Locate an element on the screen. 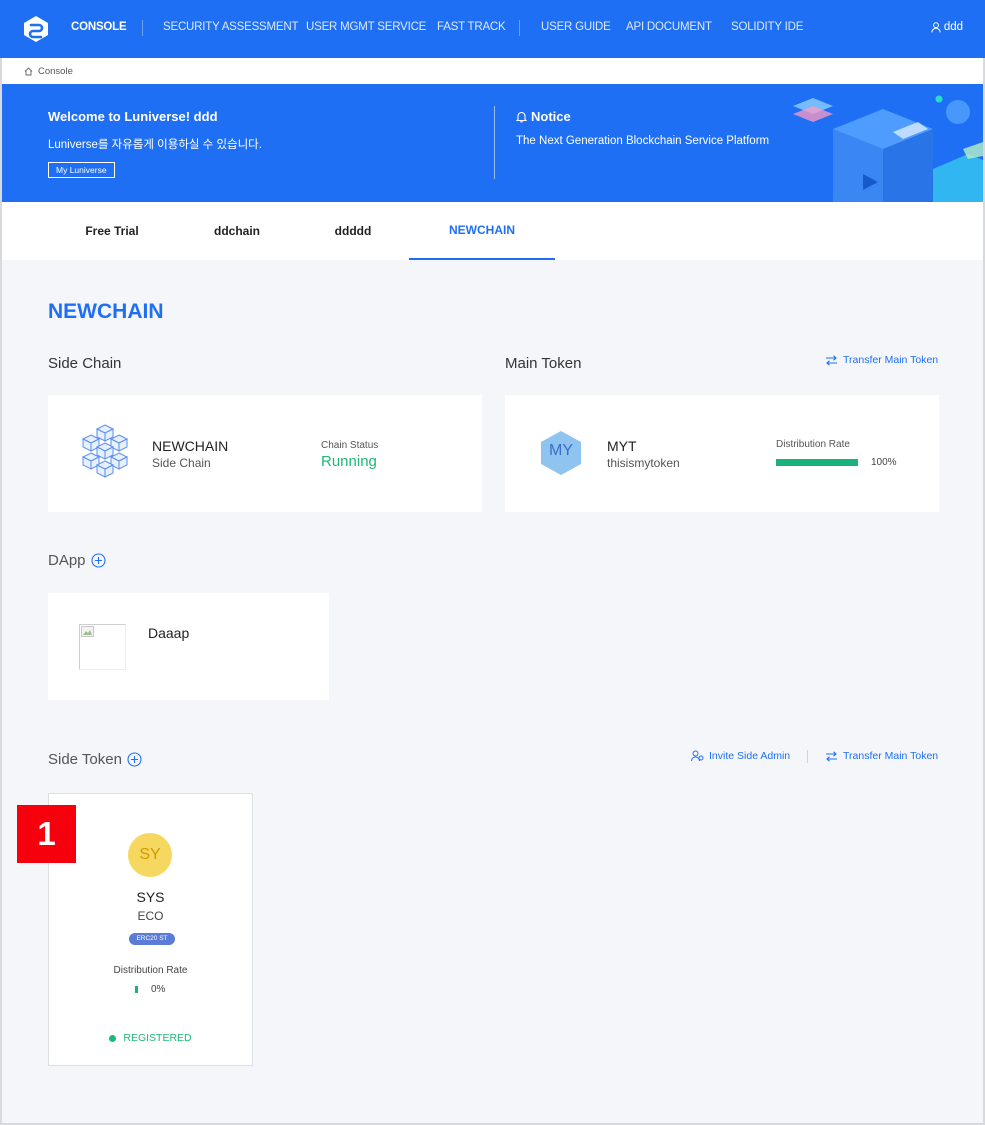  my-luniverse-button: My Luniverse is located at coordinates (81, 170).